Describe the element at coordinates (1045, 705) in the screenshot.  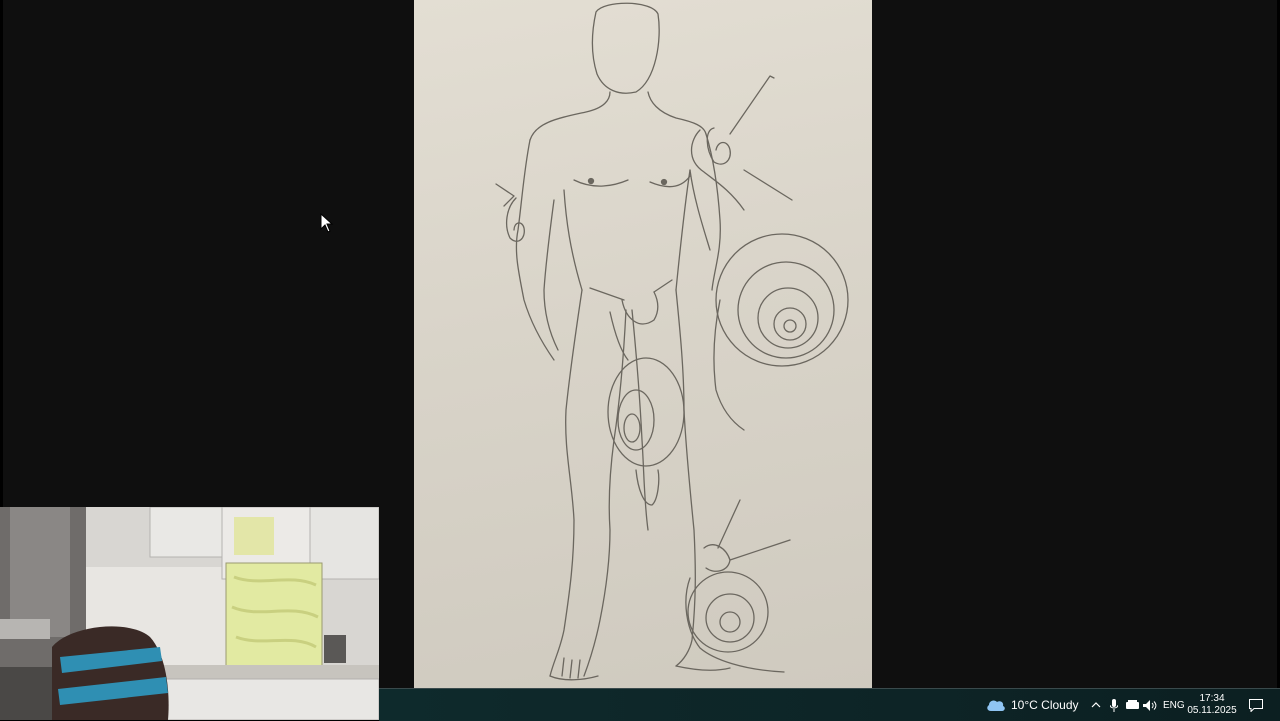
I see `weather-widget-text: 10°C Cloudy` at that location.